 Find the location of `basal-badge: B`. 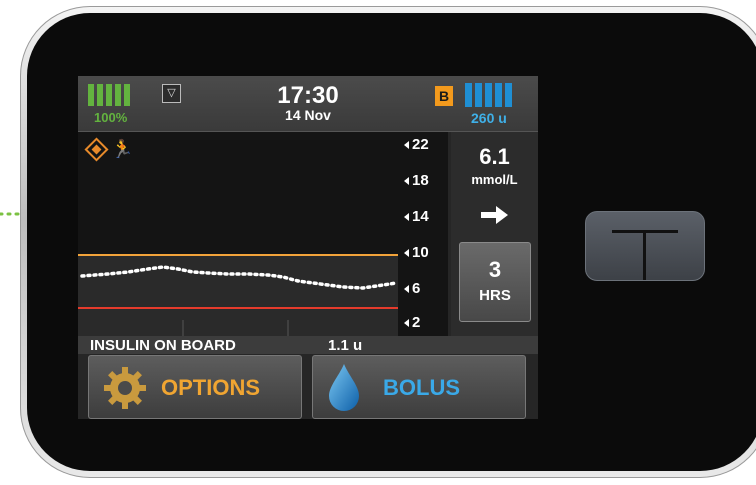

basal-badge: B is located at coordinates (444, 96).